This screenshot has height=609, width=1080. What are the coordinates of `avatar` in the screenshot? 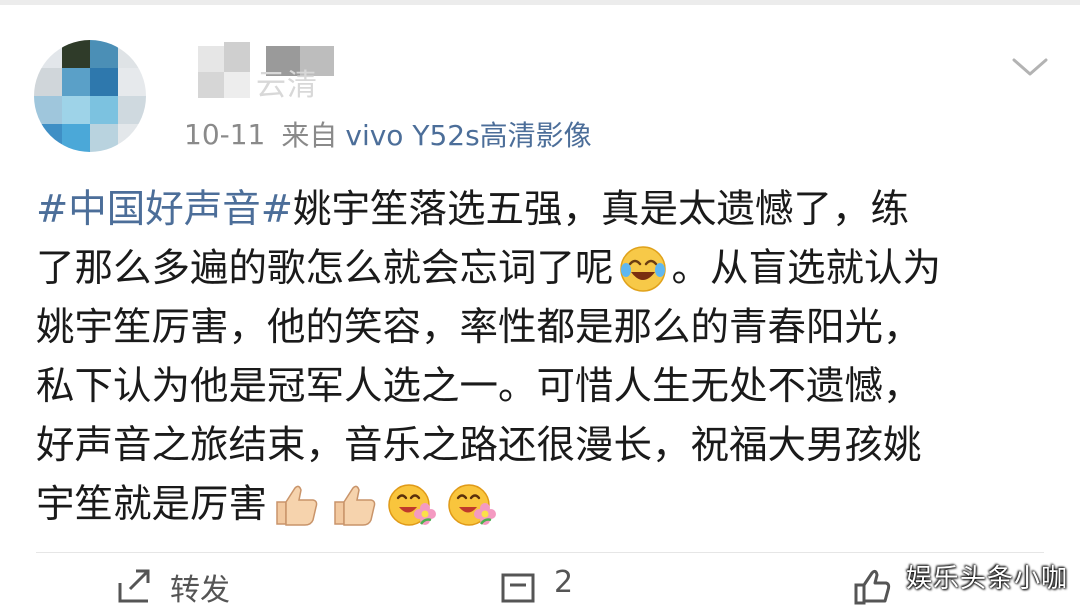 It's located at (90, 96).